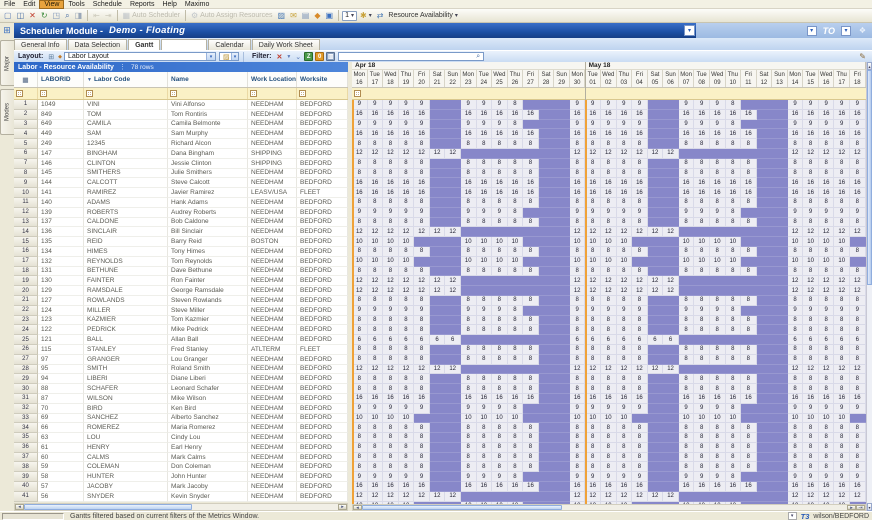 The height and width of the screenshot is (520, 872). I want to click on table-row: 34 66 ROMEREZ Maria Romerez NEEDHAM BEDFORD, so click(181, 428).